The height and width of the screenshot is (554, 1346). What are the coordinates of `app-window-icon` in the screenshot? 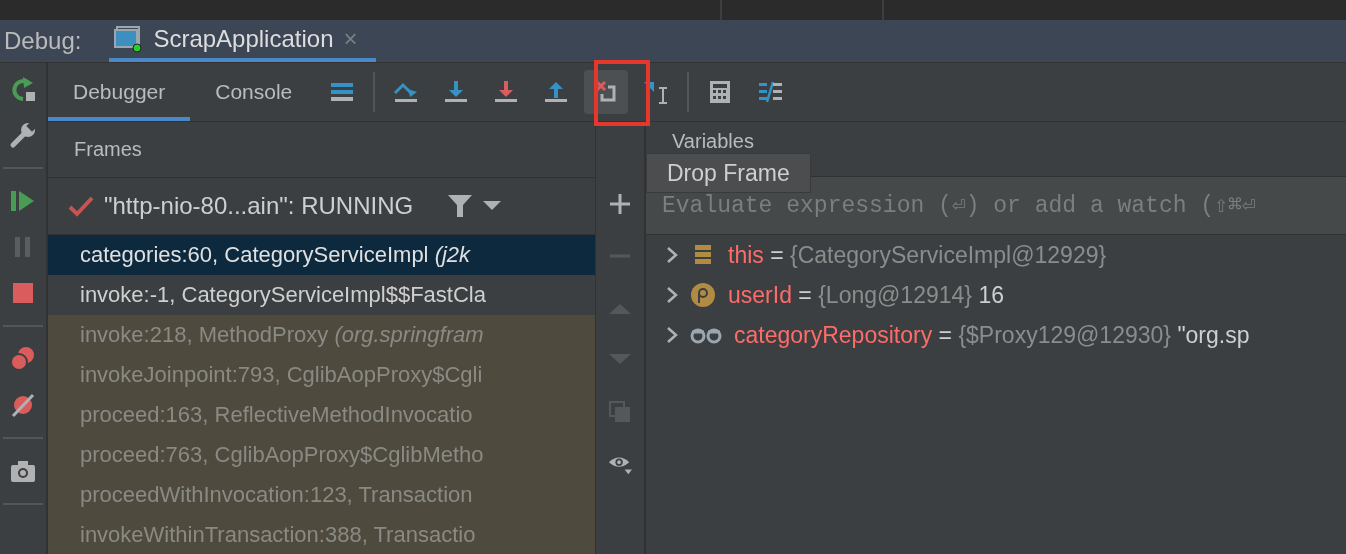 It's located at (128, 39).